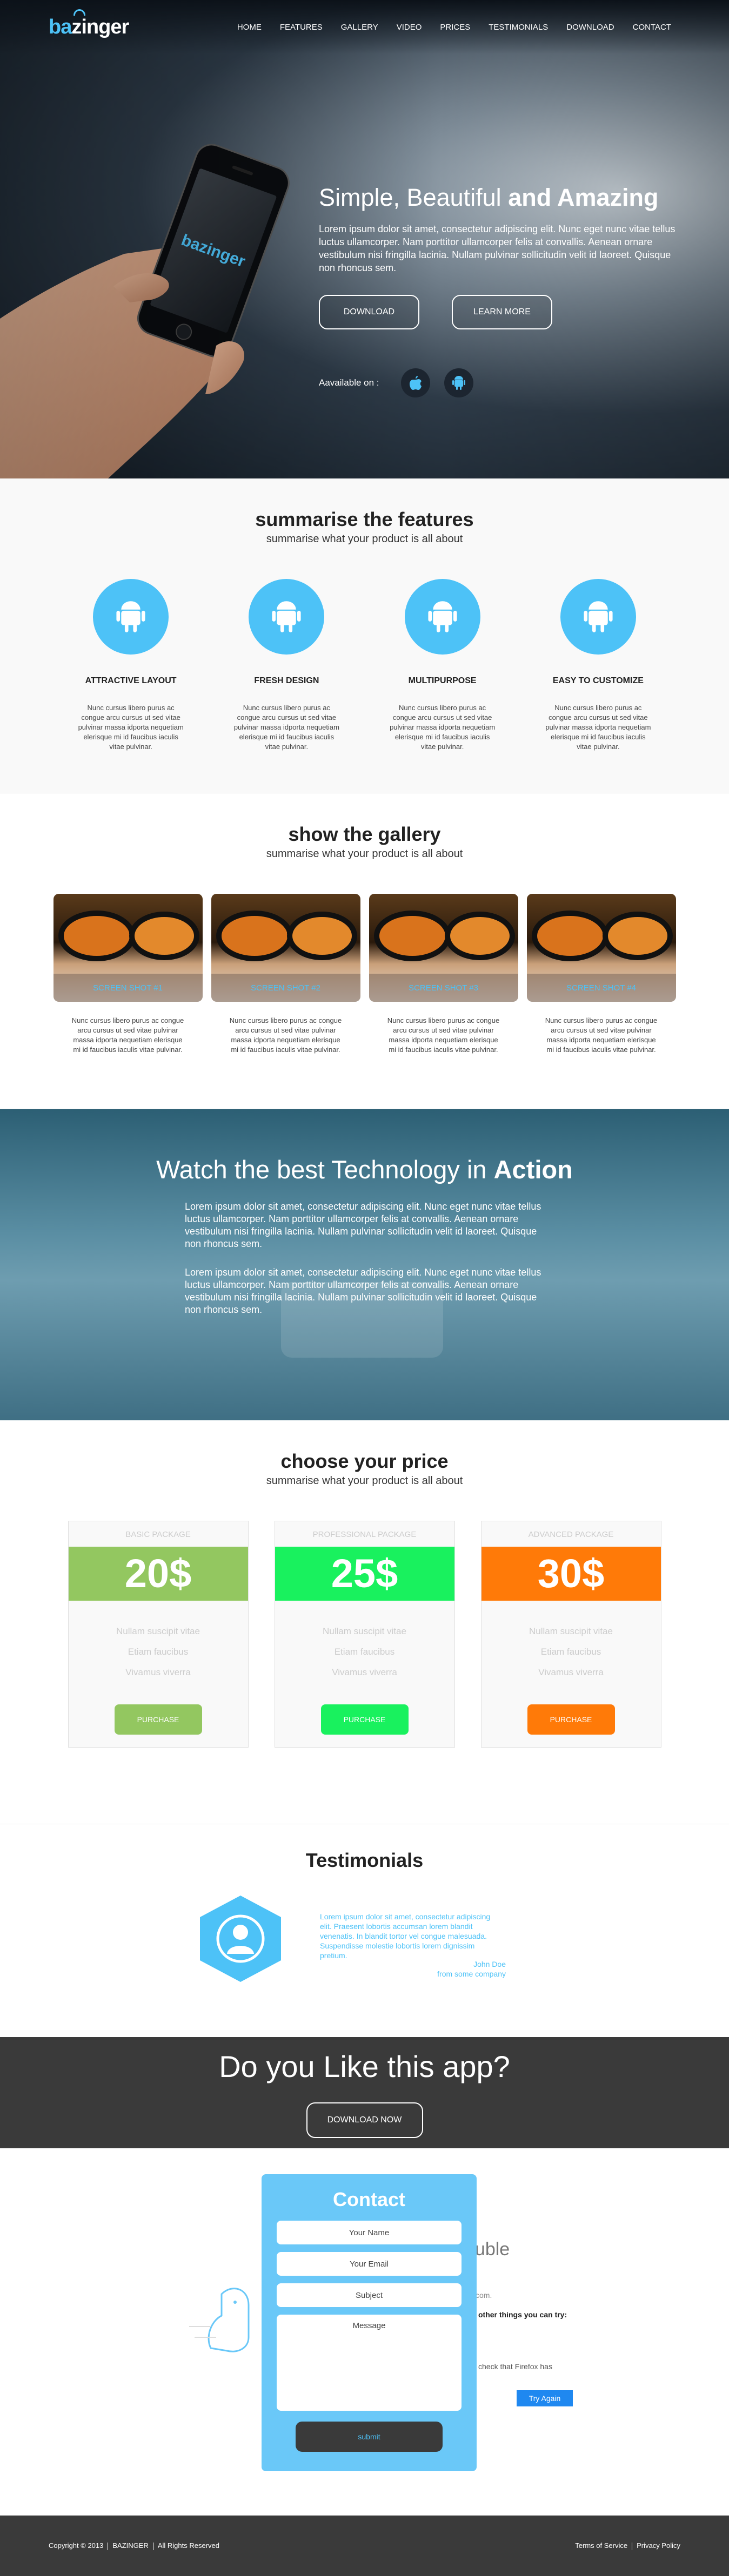 The image size is (729, 2576). Describe the element at coordinates (188, 2545) in the screenshot. I see `rights-text: All Rights Reserved` at that location.